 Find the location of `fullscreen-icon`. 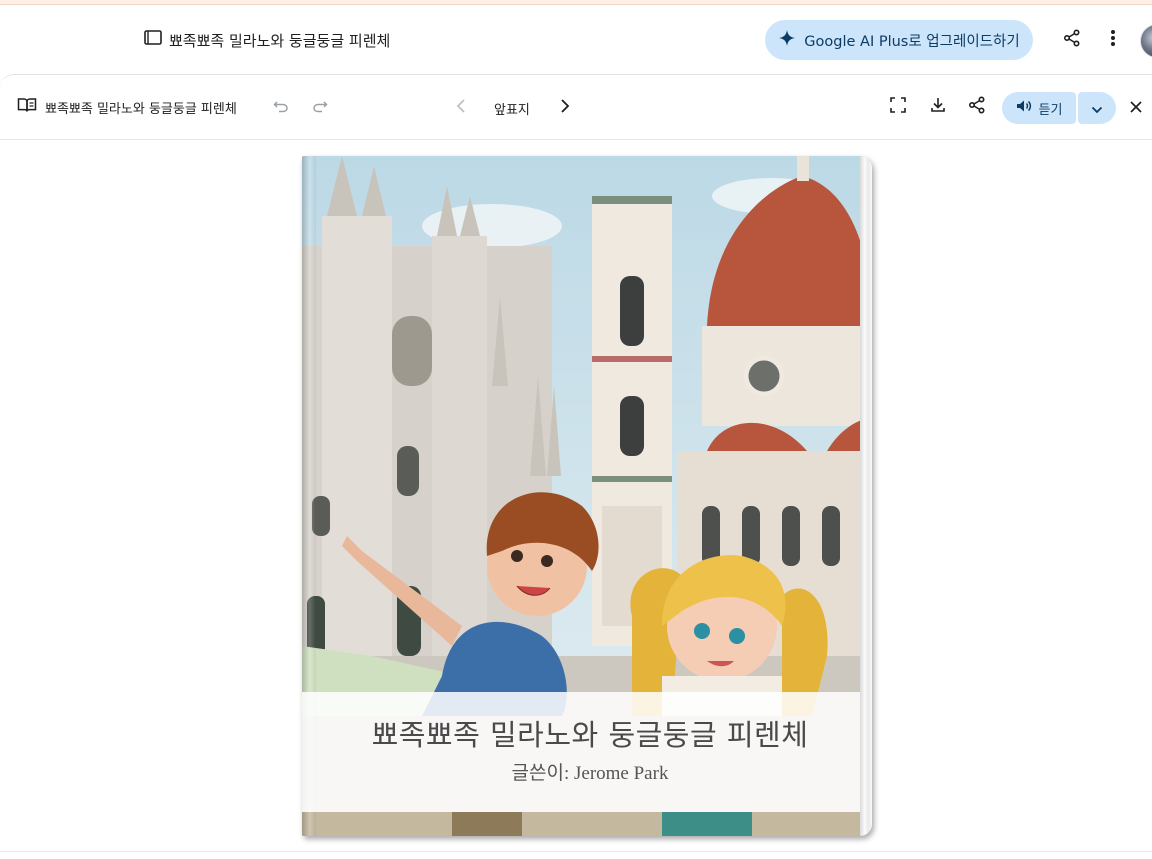

fullscreen-icon is located at coordinates (898, 107).